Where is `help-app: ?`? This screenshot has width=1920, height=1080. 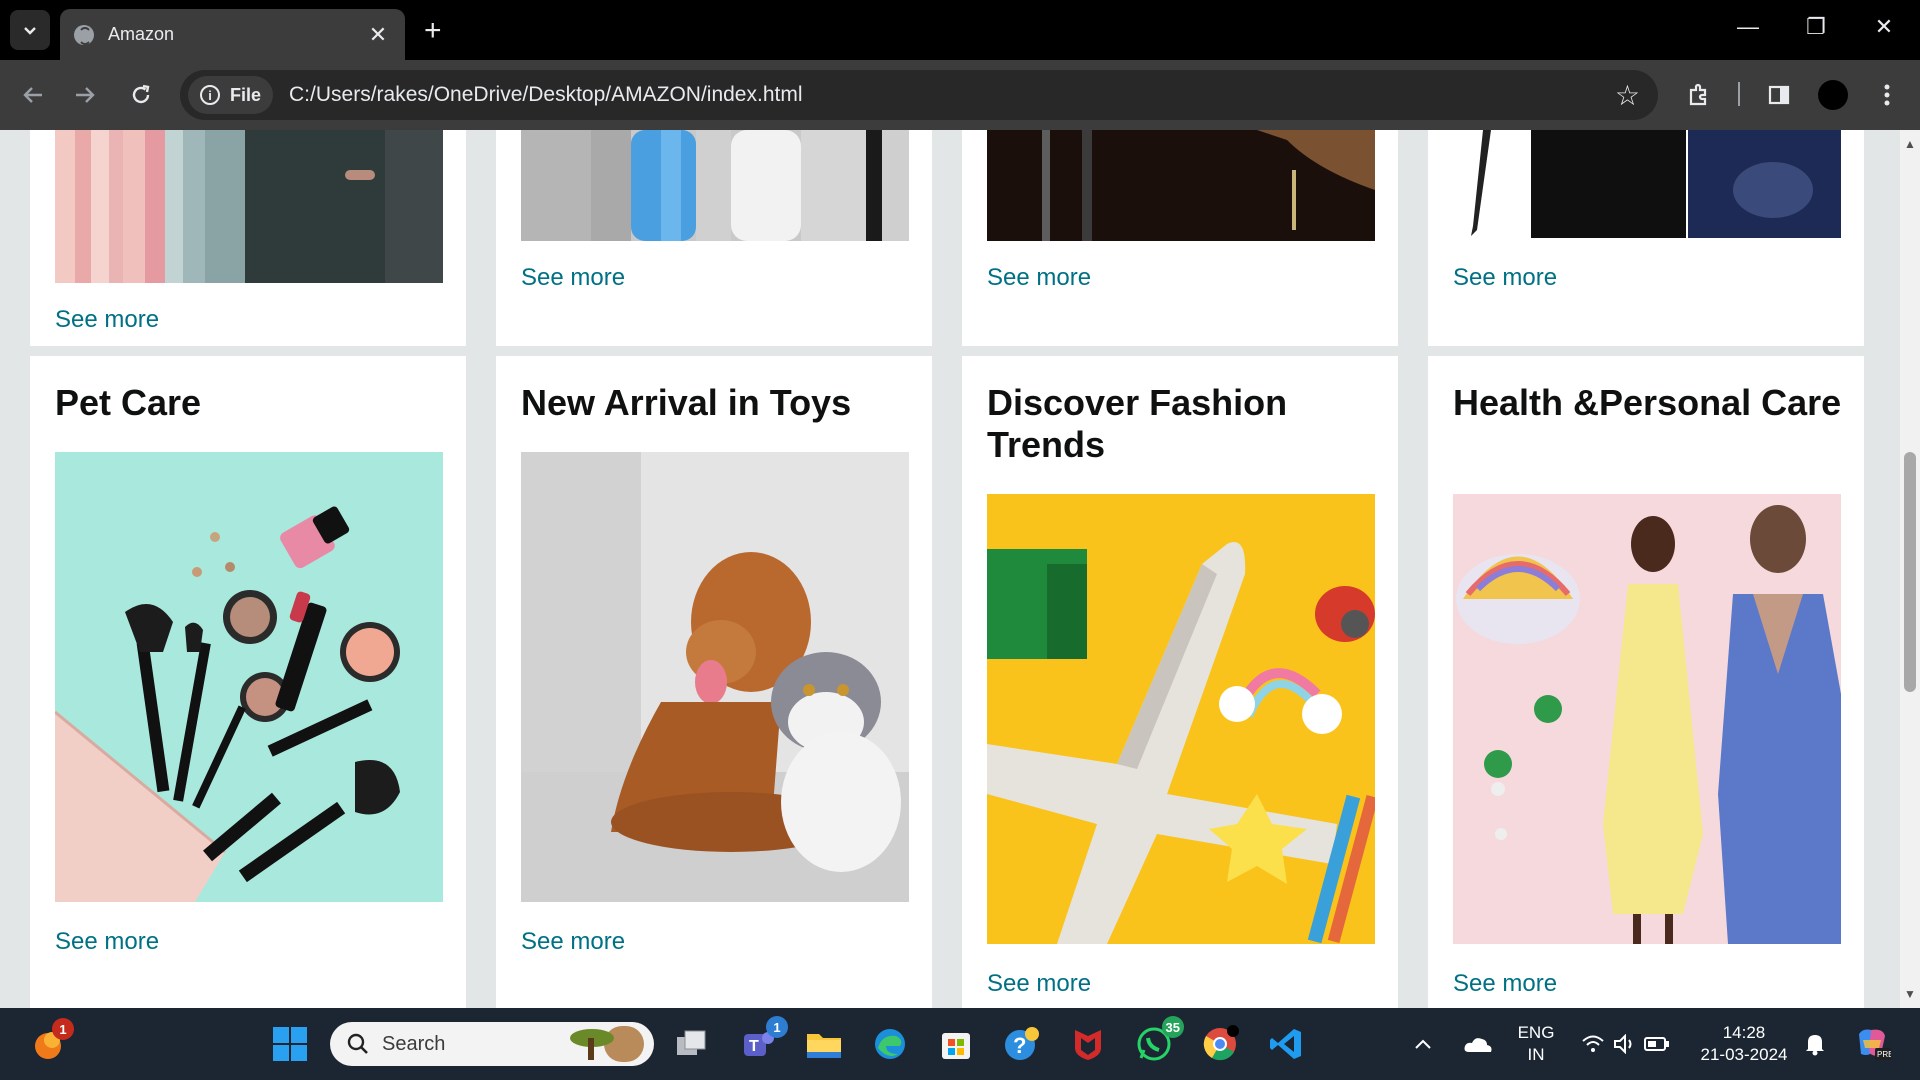 help-app: ? is located at coordinates (1022, 1044).